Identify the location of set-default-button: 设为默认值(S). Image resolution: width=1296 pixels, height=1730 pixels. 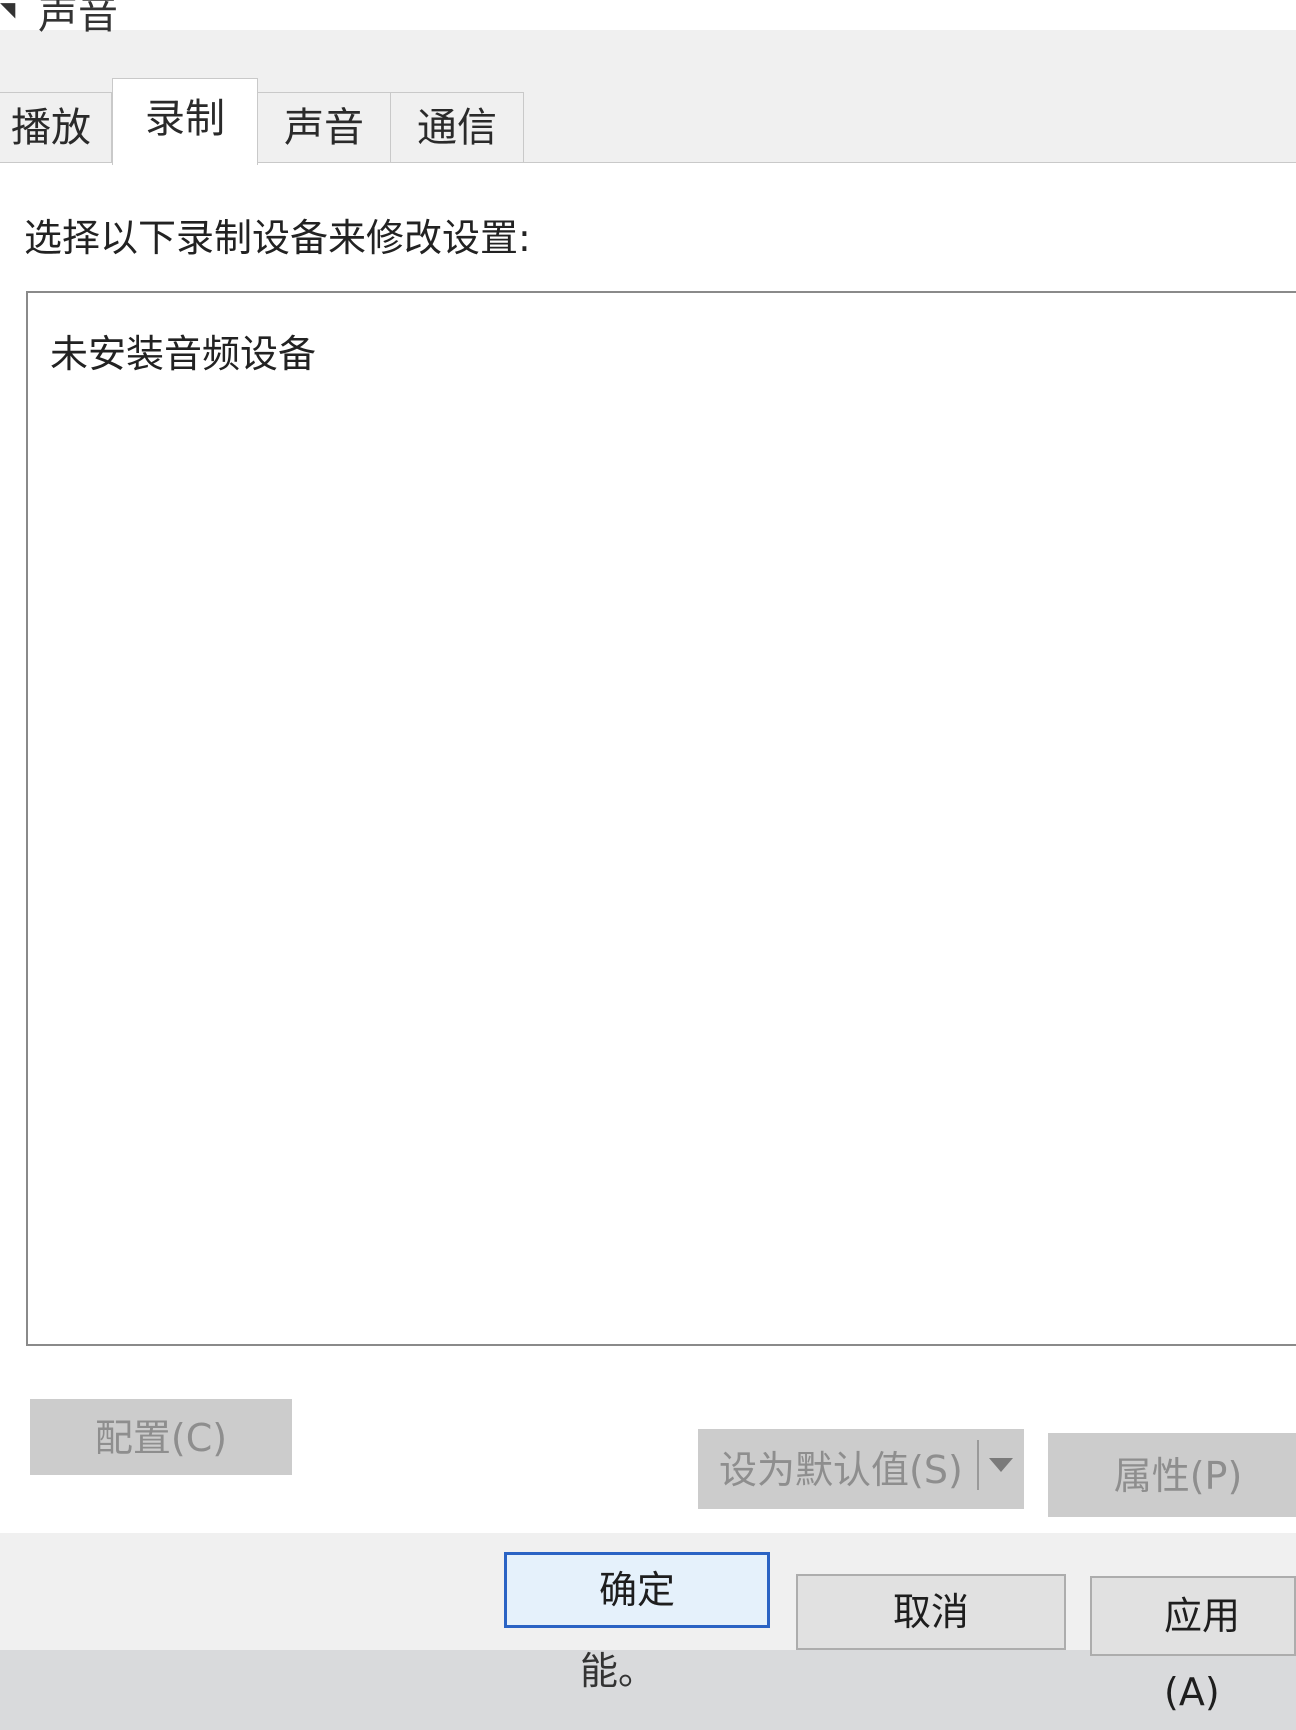
(849, 1470).